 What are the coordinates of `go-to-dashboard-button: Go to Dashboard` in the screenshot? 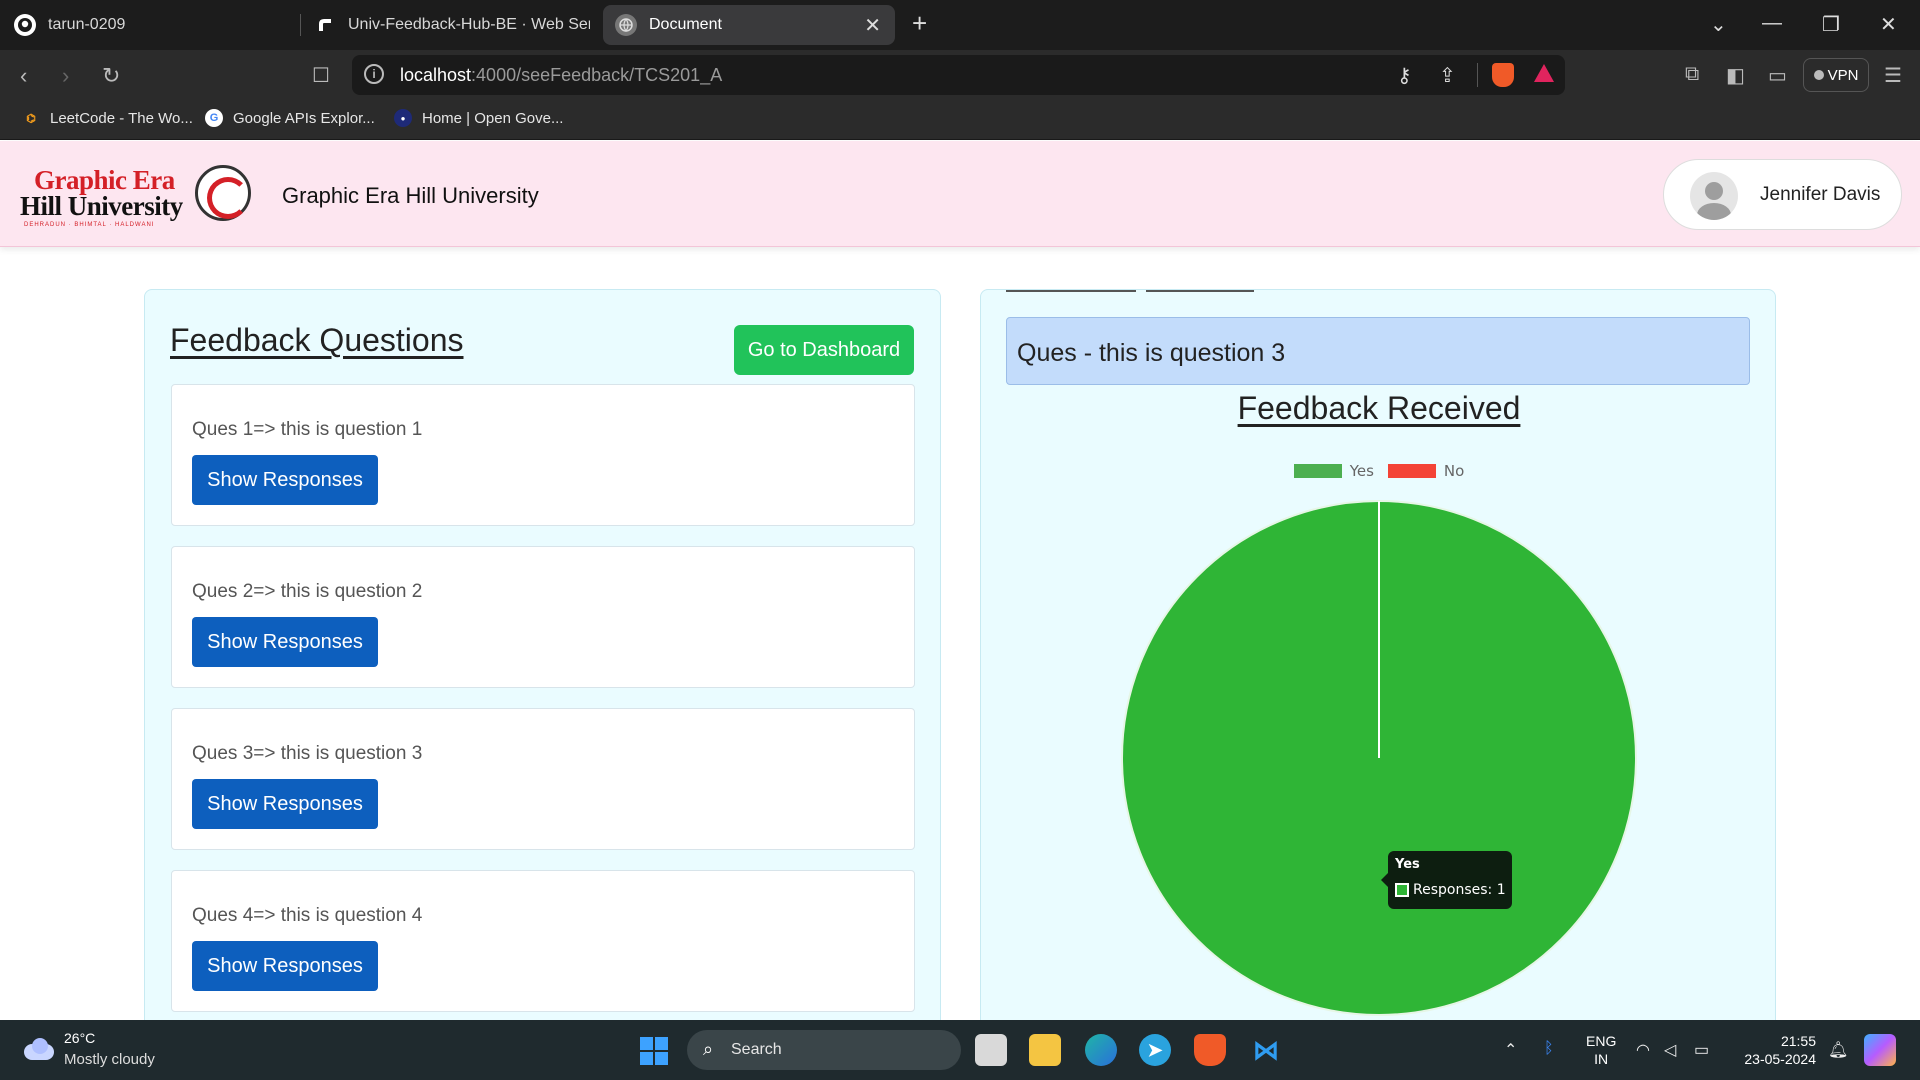 It's located at (824, 350).